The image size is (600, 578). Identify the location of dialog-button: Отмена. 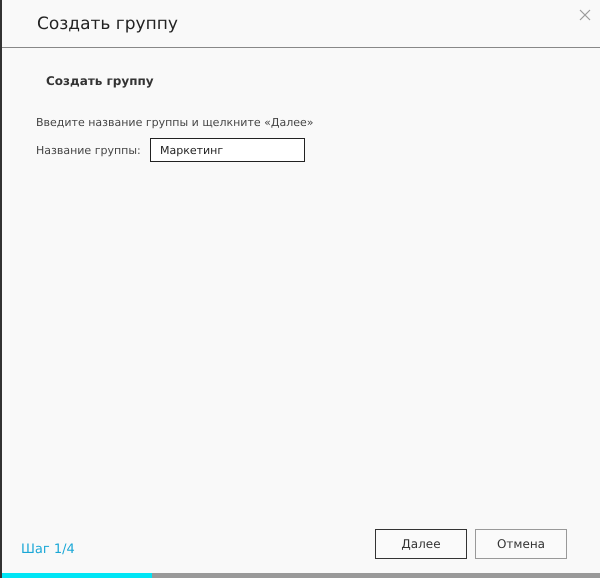
(521, 544).